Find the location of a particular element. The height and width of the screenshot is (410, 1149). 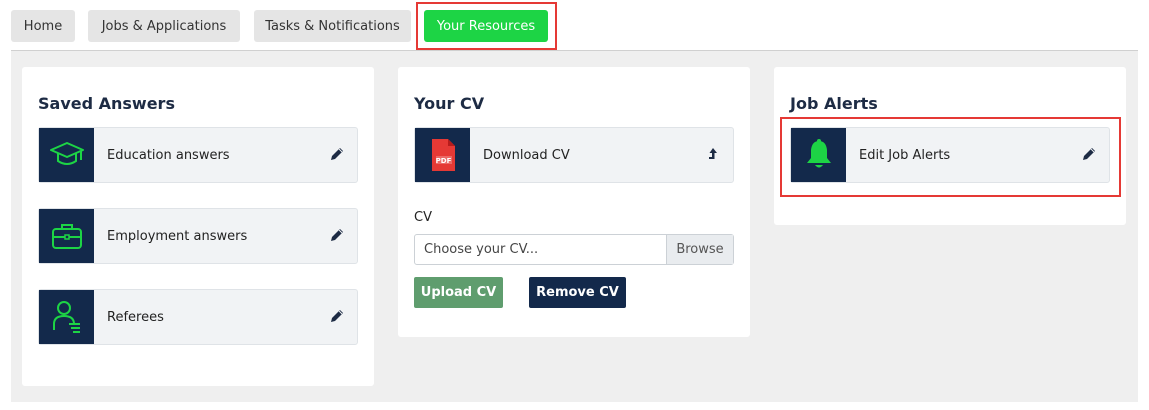

referee-user-icon is located at coordinates (66, 317).